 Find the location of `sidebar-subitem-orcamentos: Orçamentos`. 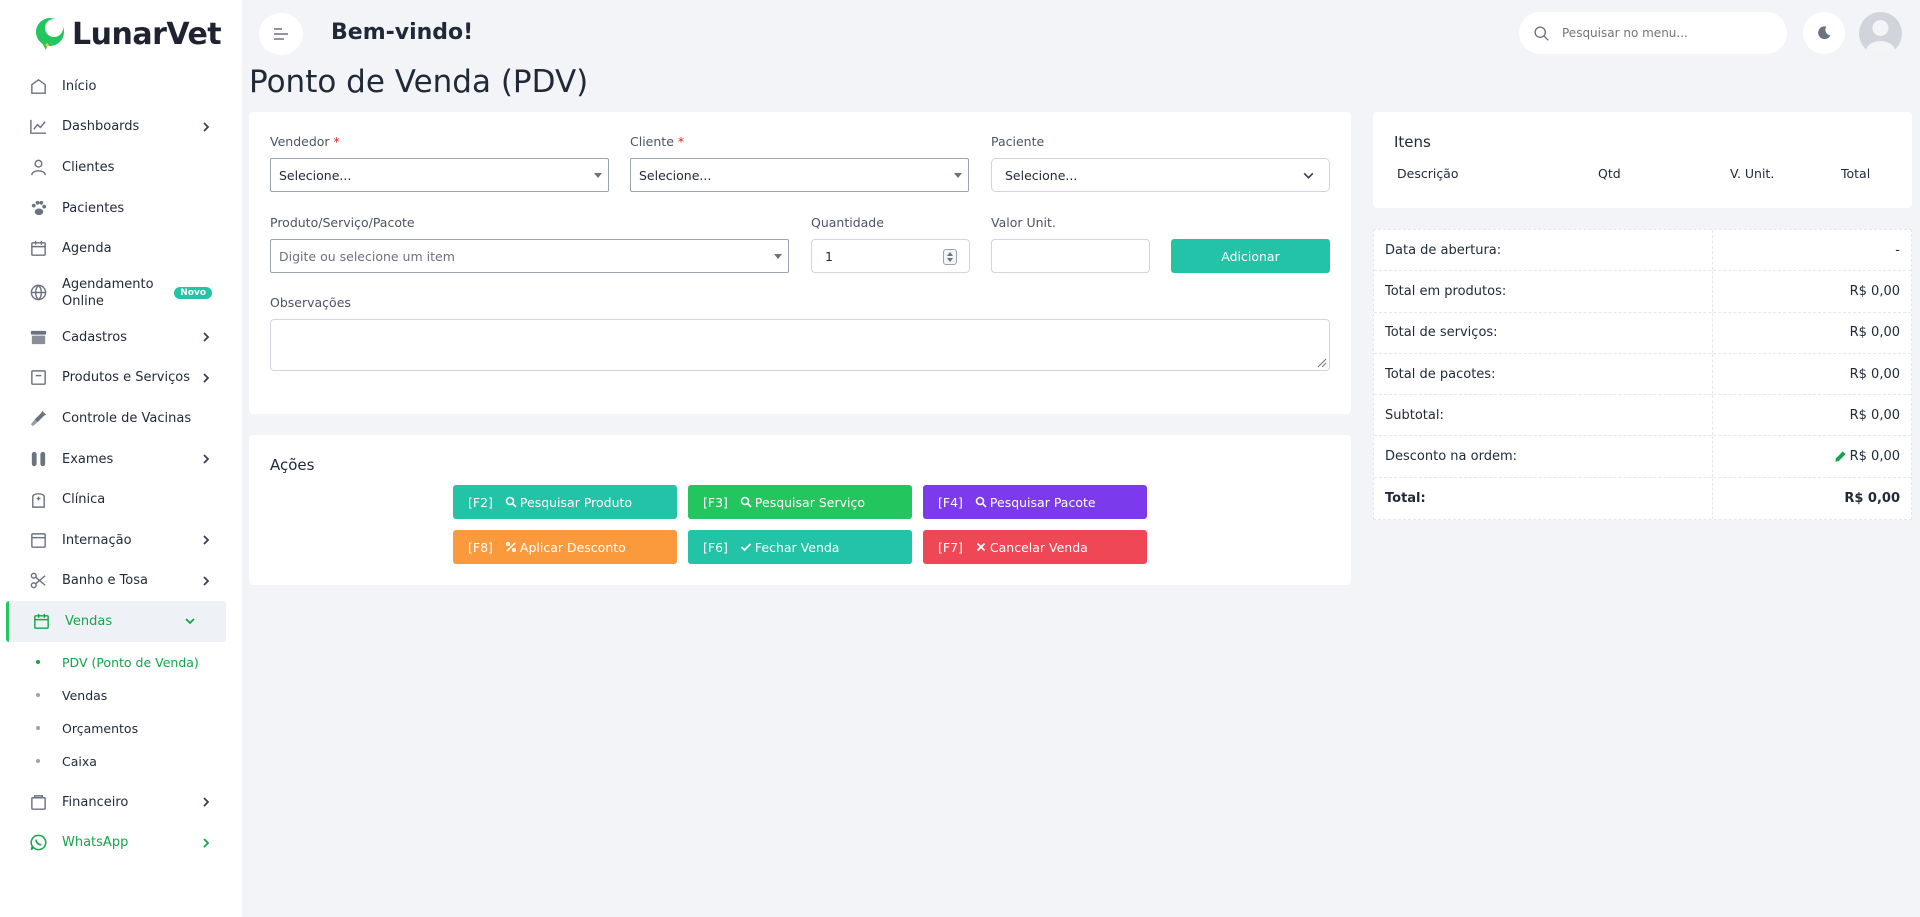

sidebar-subitem-orcamentos: Orçamentos is located at coordinates (121, 728).